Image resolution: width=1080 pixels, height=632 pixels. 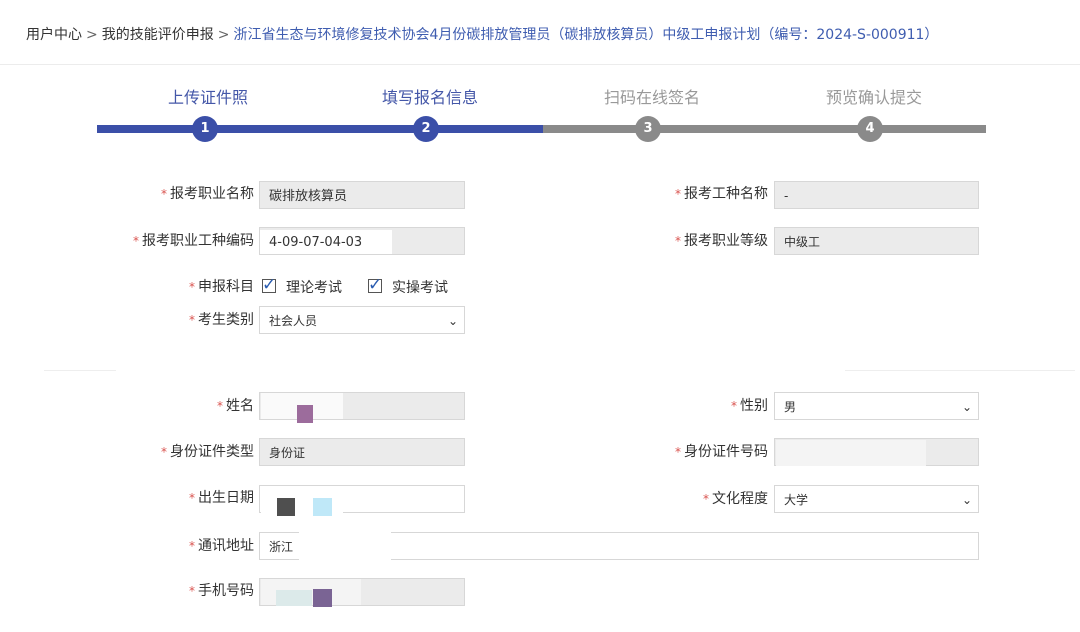 I want to click on practical-exam-checkbox: ✓, so click(x=375, y=285).